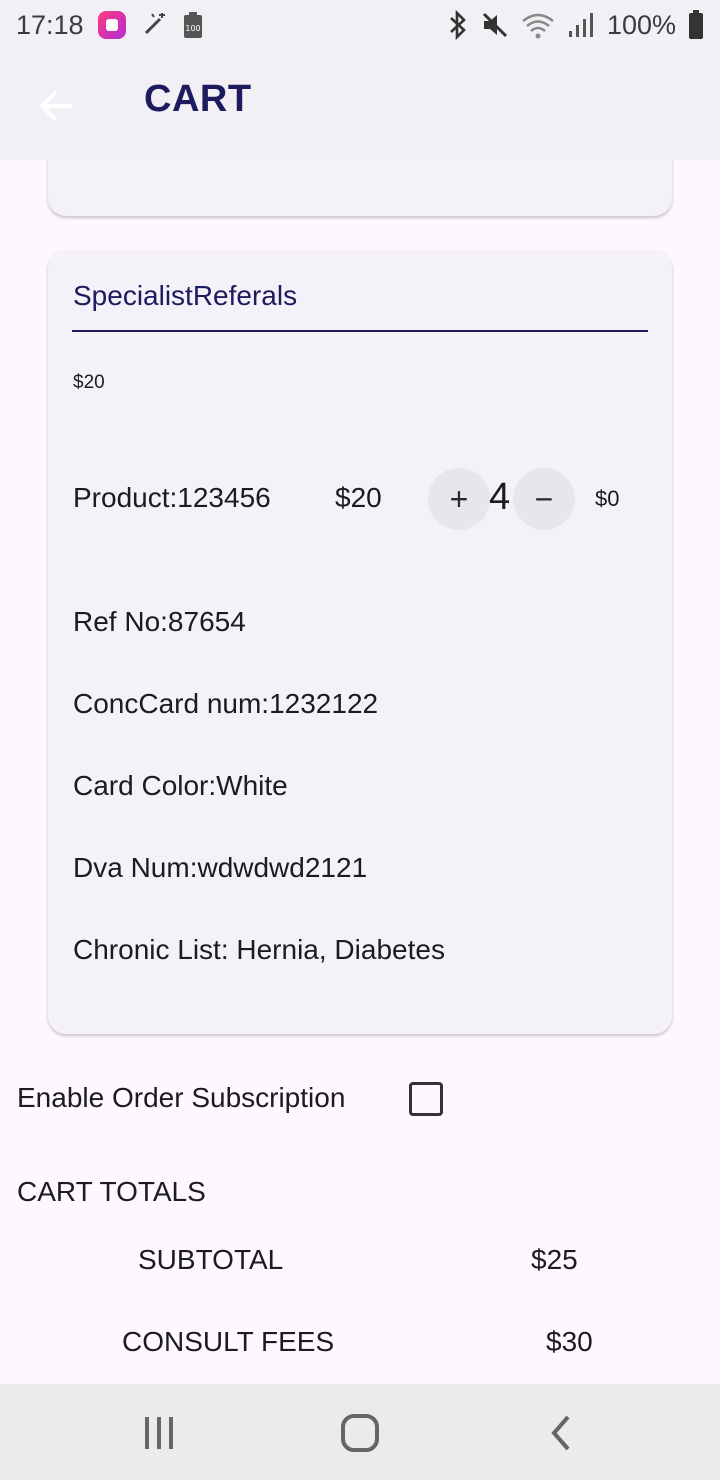 This screenshot has height=1480, width=720. I want to click on product-name: Product:123456, so click(172, 497).